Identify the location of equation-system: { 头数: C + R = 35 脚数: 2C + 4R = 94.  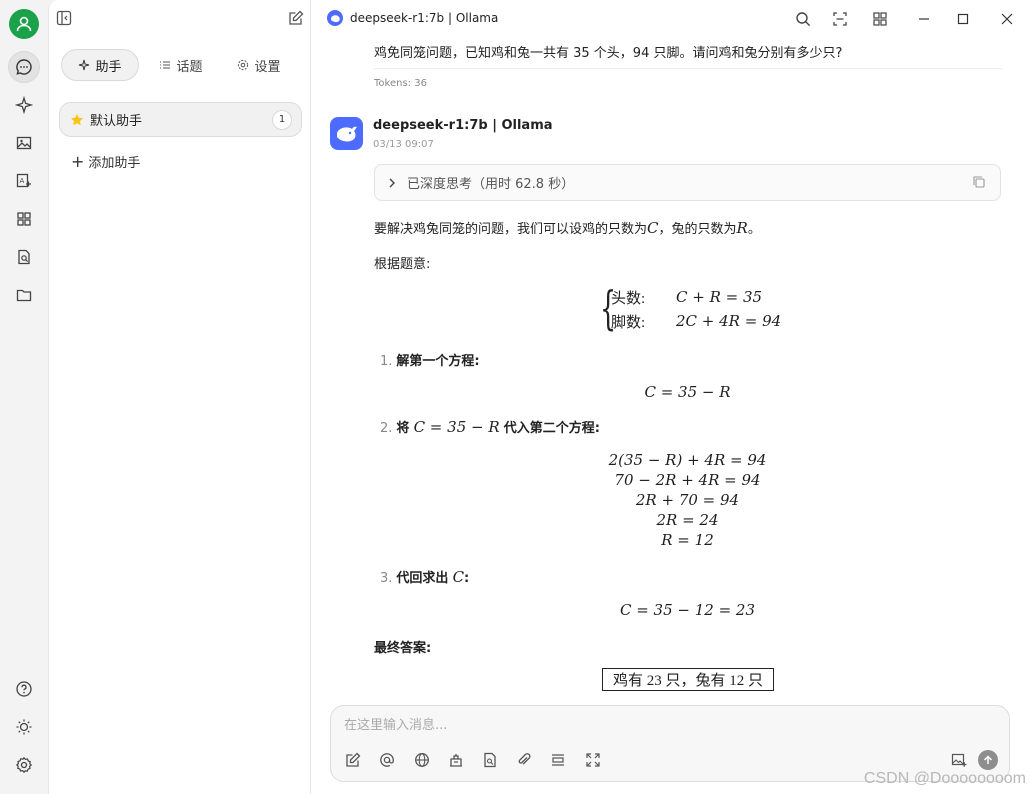
(691, 308).